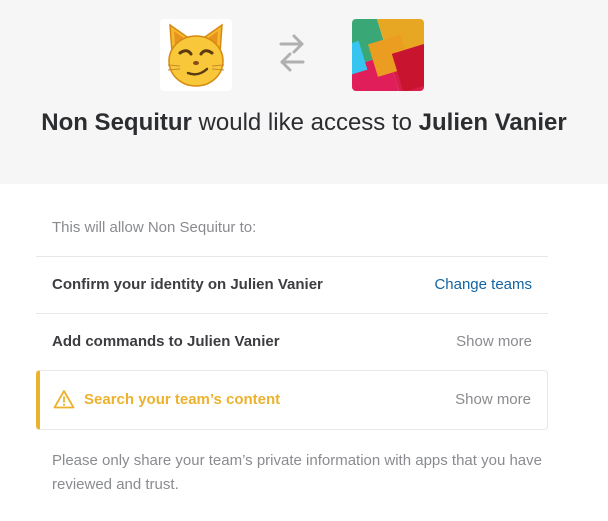 The height and width of the screenshot is (521, 608). What do you see at coordinates (292, 400) in the screenshot?
I see `permission-row-search-warning: Search your team’s content Show more` at bounding box center [292, 400].